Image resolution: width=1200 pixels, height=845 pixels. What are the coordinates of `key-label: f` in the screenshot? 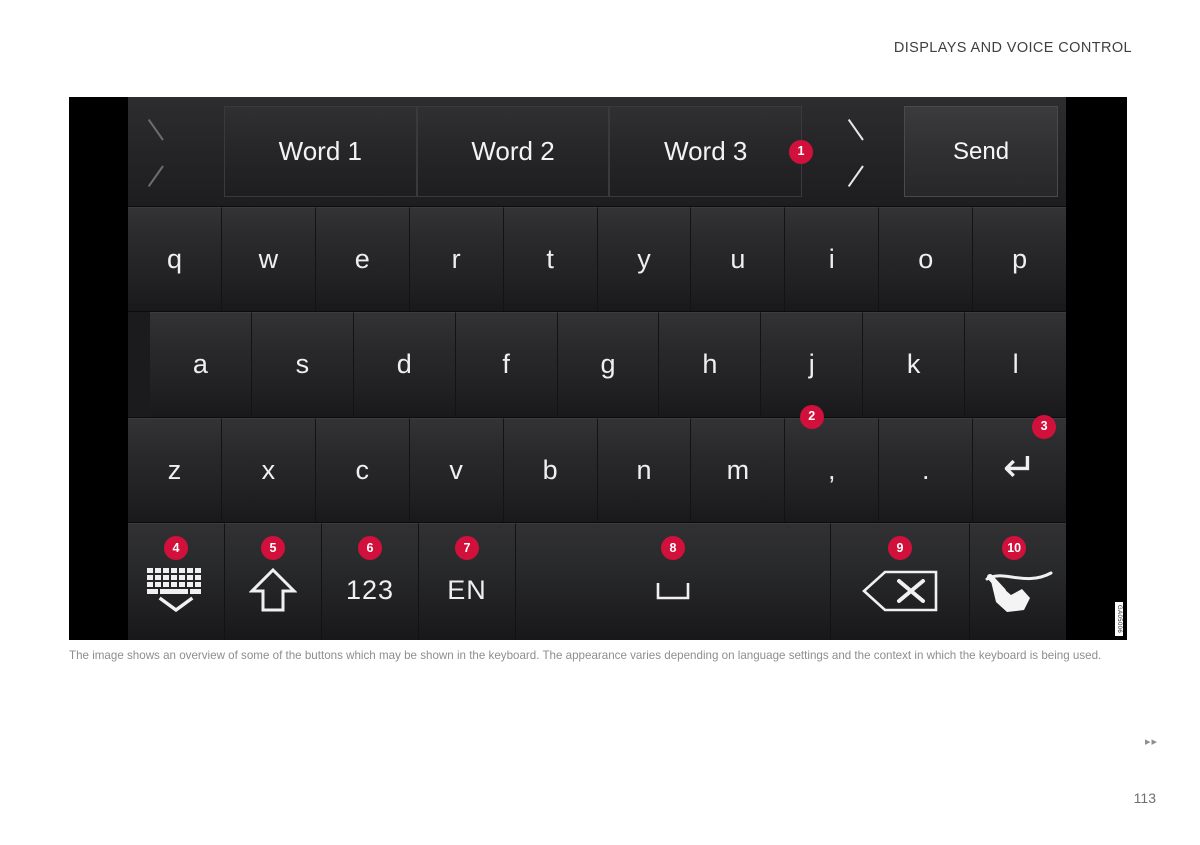 It's located at (506, 364).